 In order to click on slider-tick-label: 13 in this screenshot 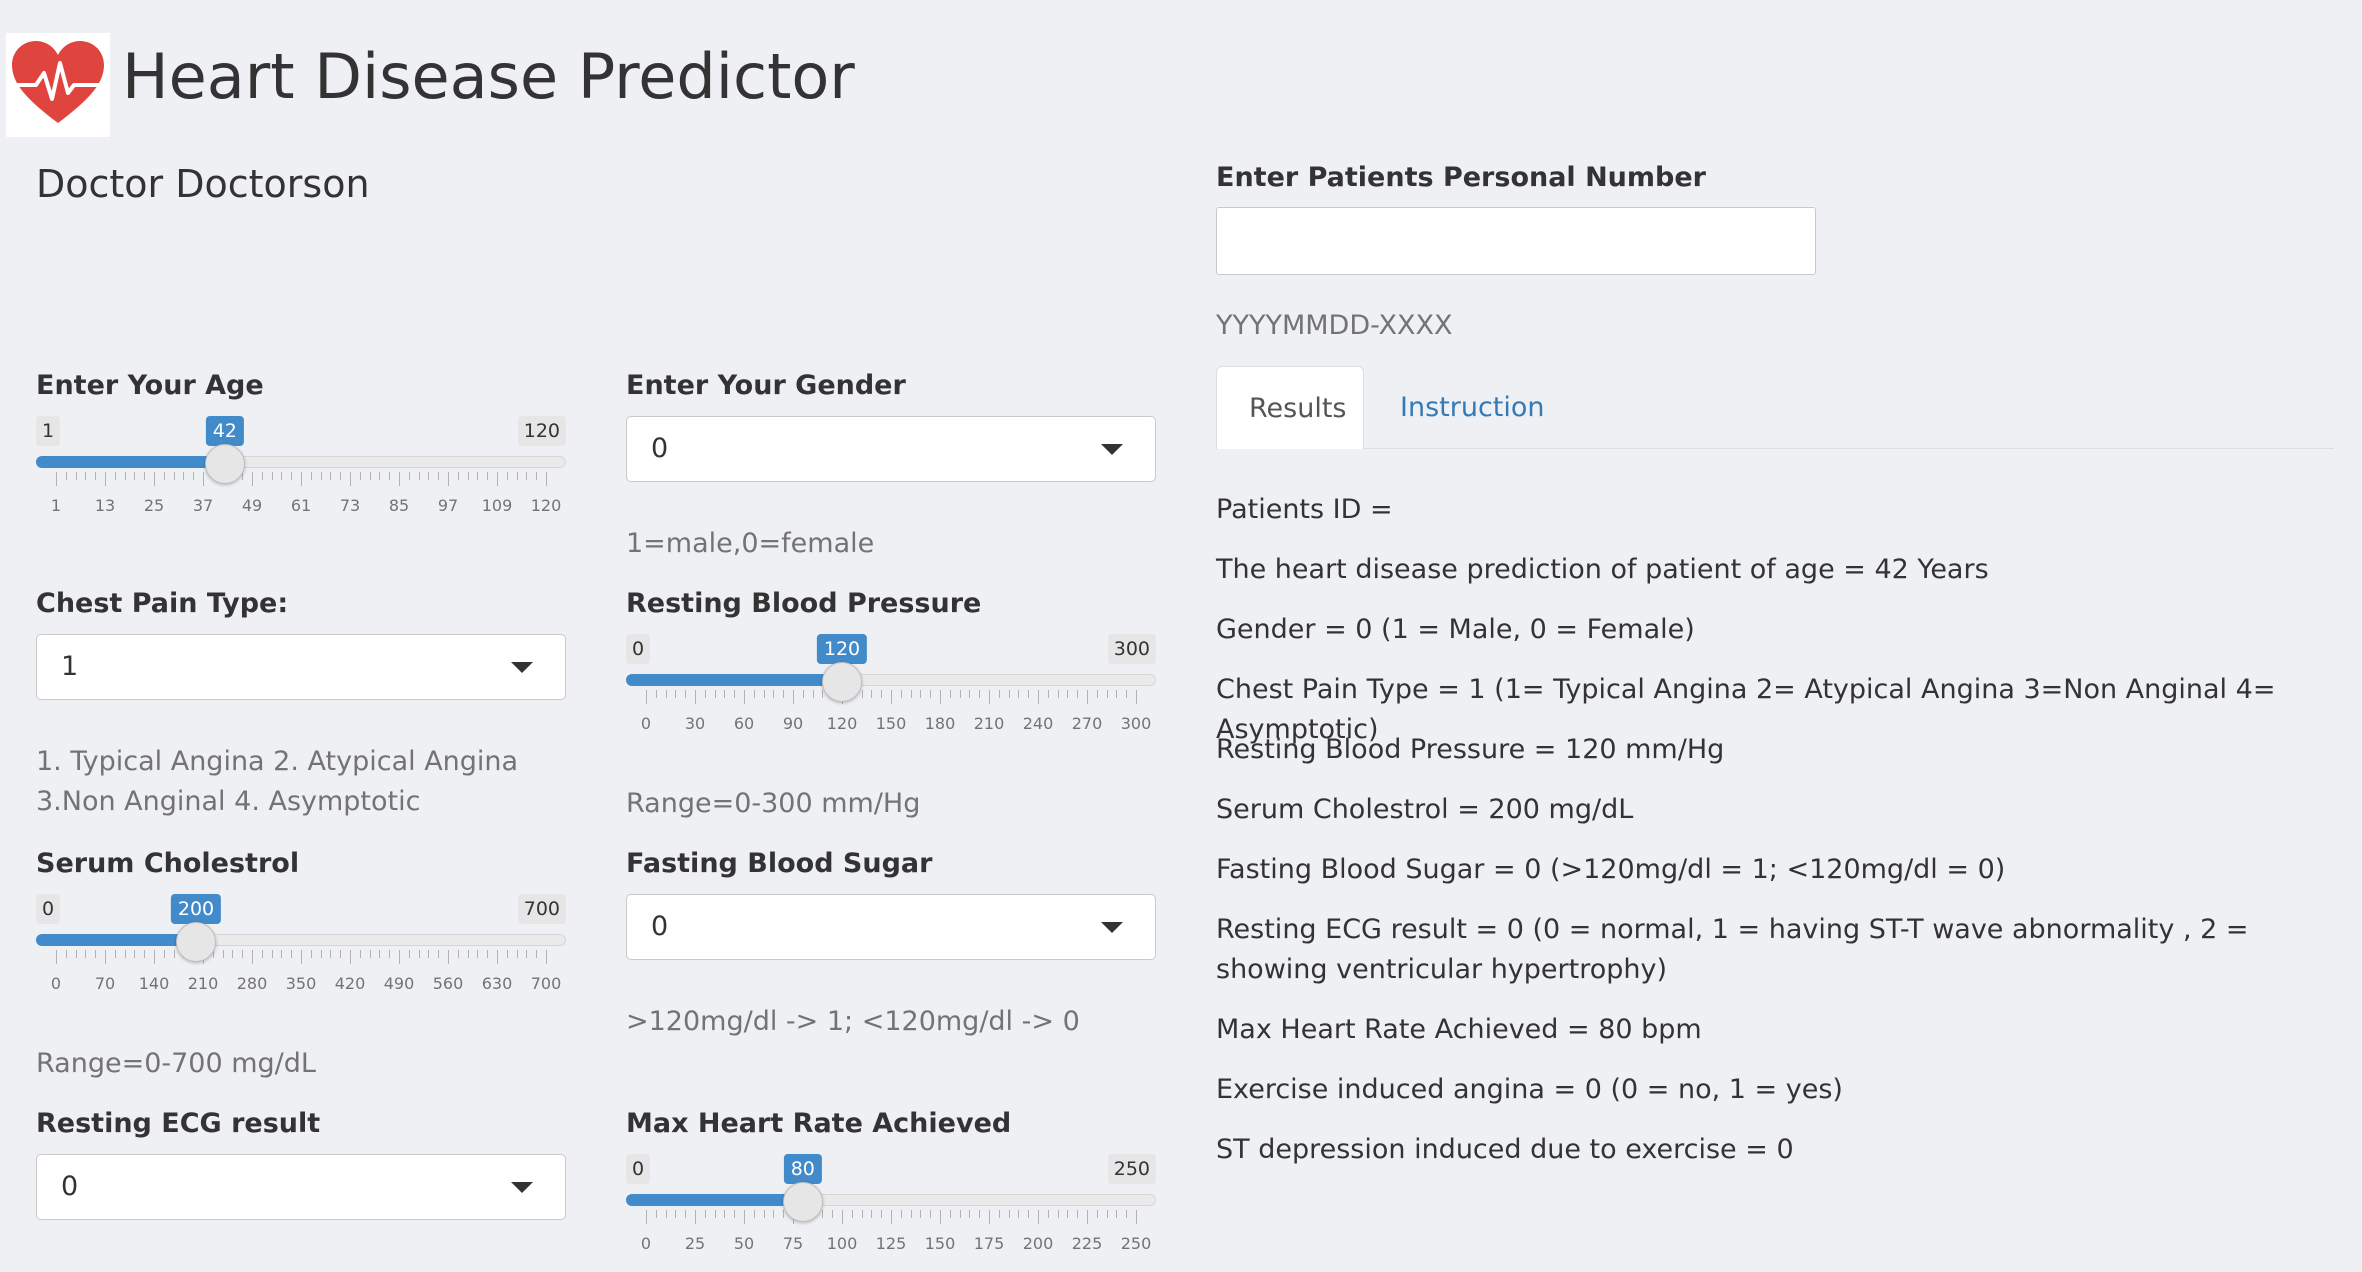, I will do `click(105, 505)`.